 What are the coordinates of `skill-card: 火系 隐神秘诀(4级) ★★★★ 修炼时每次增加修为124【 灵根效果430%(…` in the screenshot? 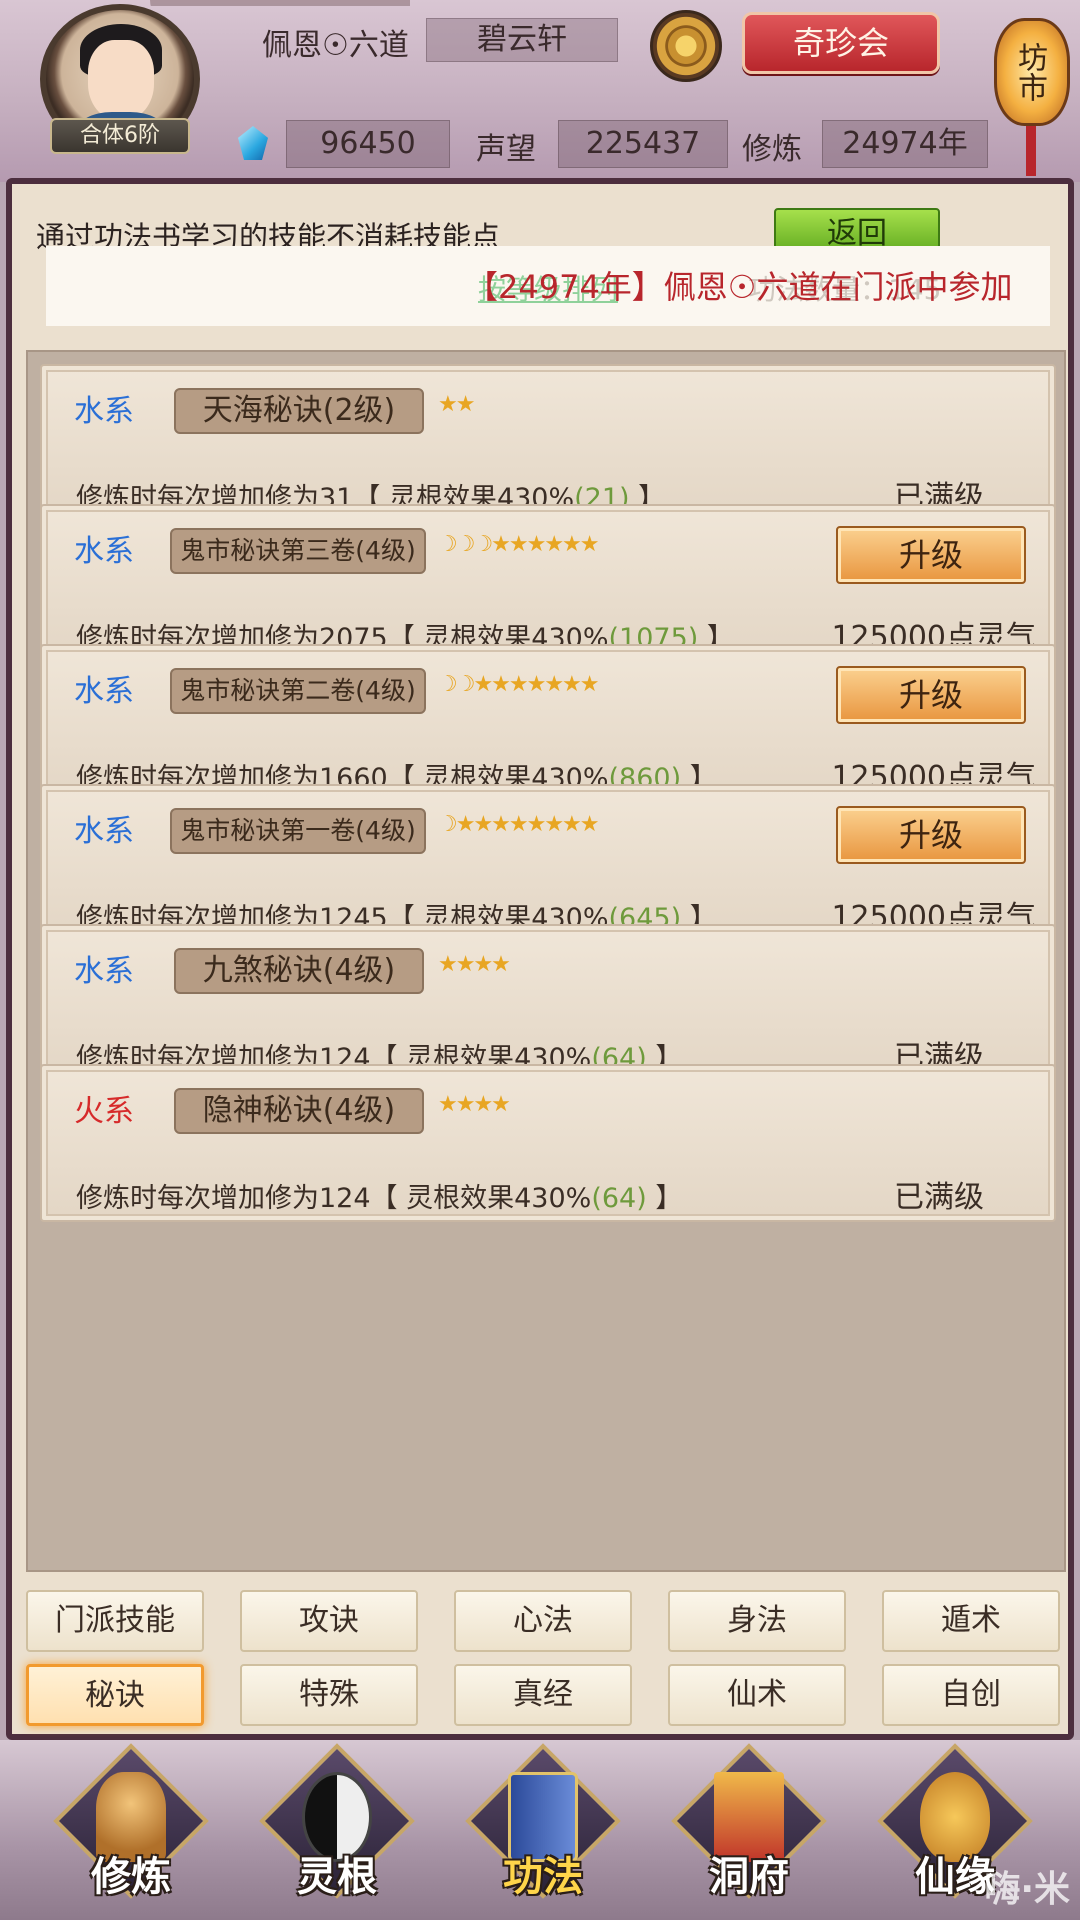 It's located at (548, 1143).